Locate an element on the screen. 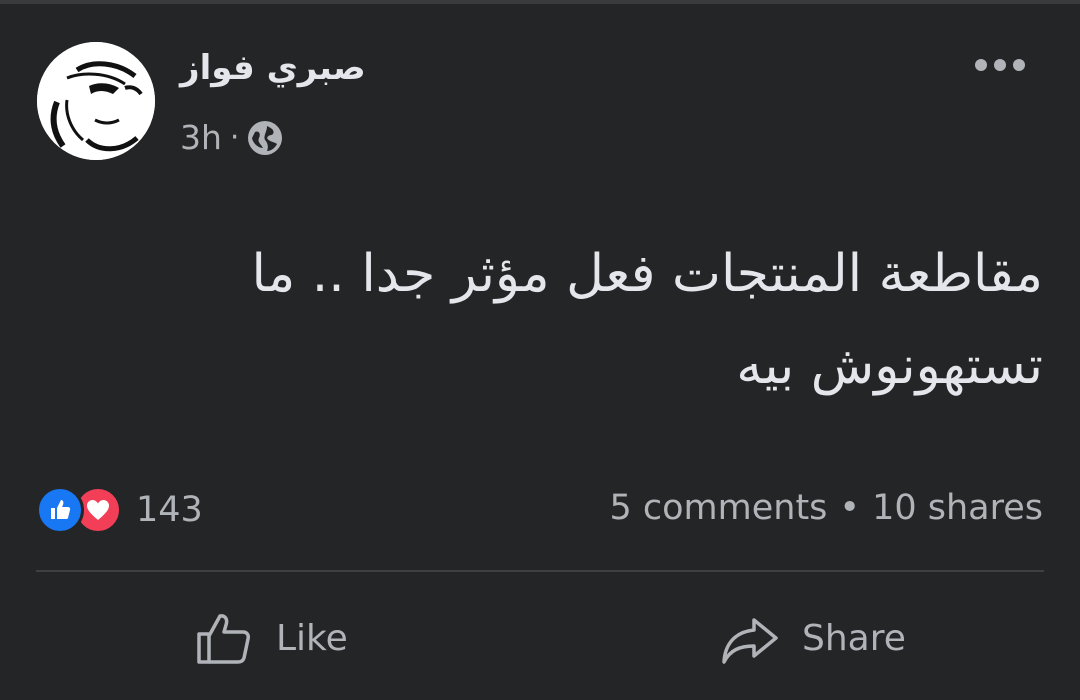 Image resolution: width=1080 pixels, height=700 pixels. author-name: صبري فواز is located at coordinates (273, 68).